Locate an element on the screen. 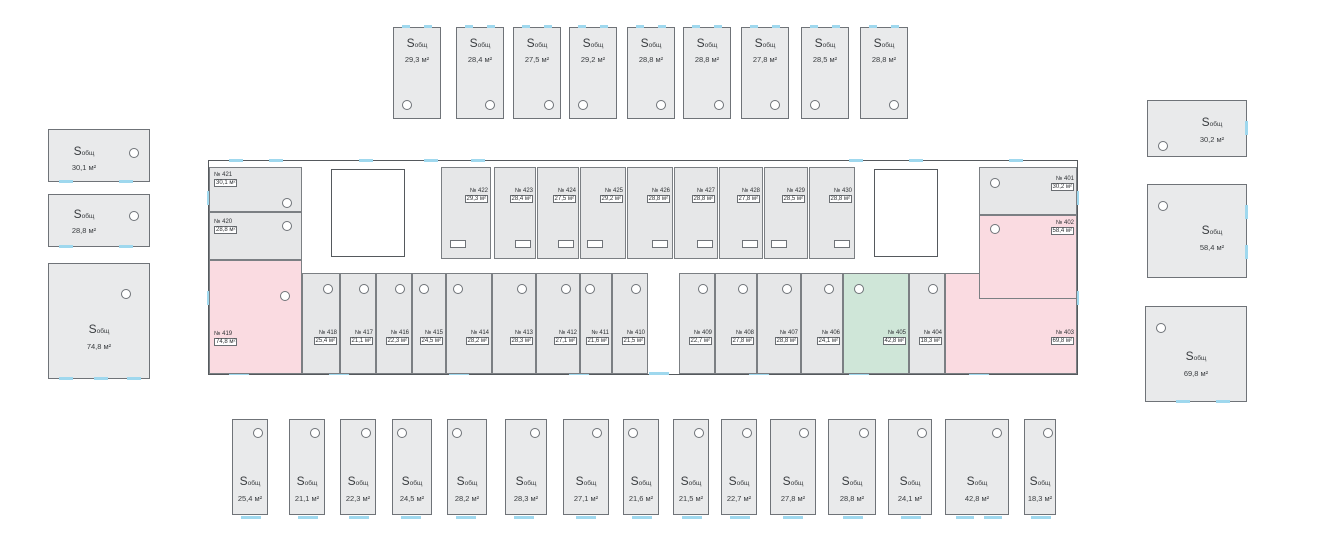  apartment-423: № 423 28,4 м² is located at coordinates (515, 213).